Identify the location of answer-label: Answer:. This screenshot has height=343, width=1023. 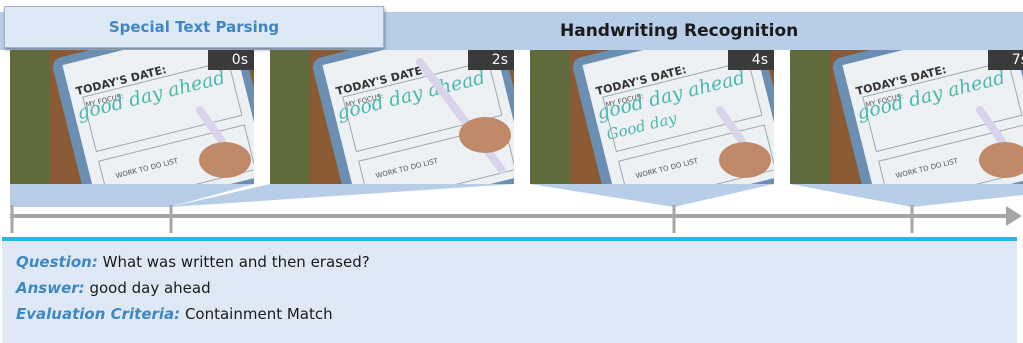
(50, 288).